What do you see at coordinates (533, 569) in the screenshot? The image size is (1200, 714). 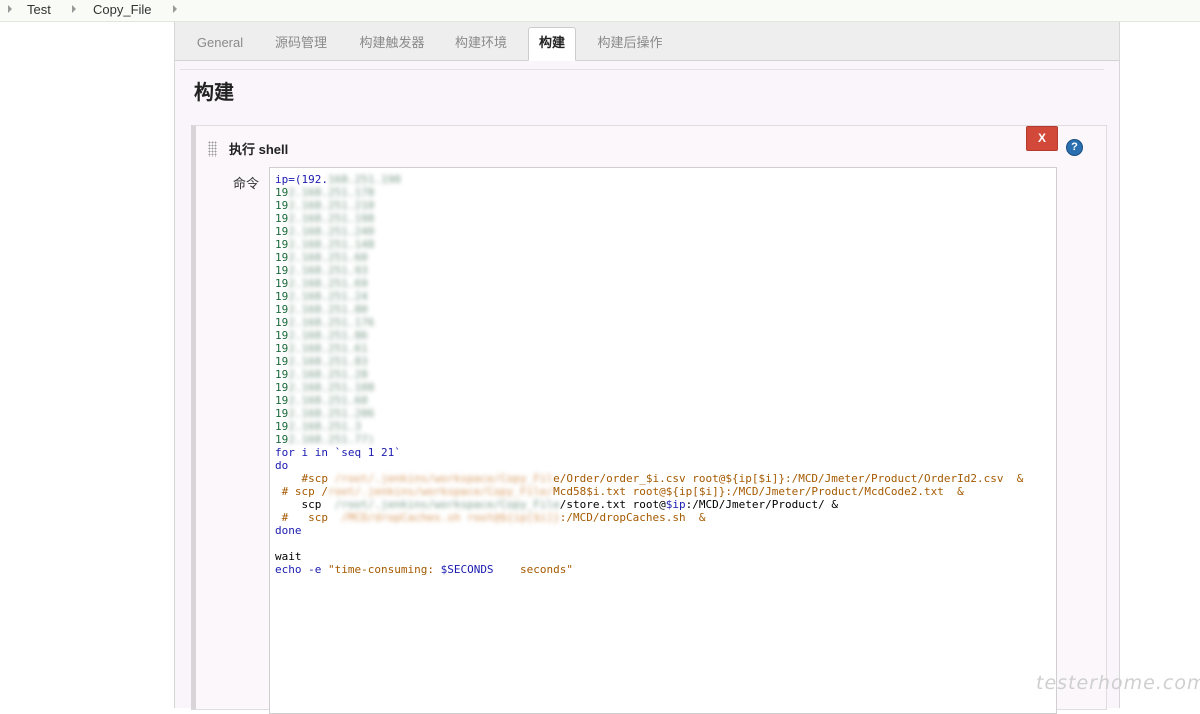 I see `code-echo-string-2: seconds"` at bounding box center [533, 569].